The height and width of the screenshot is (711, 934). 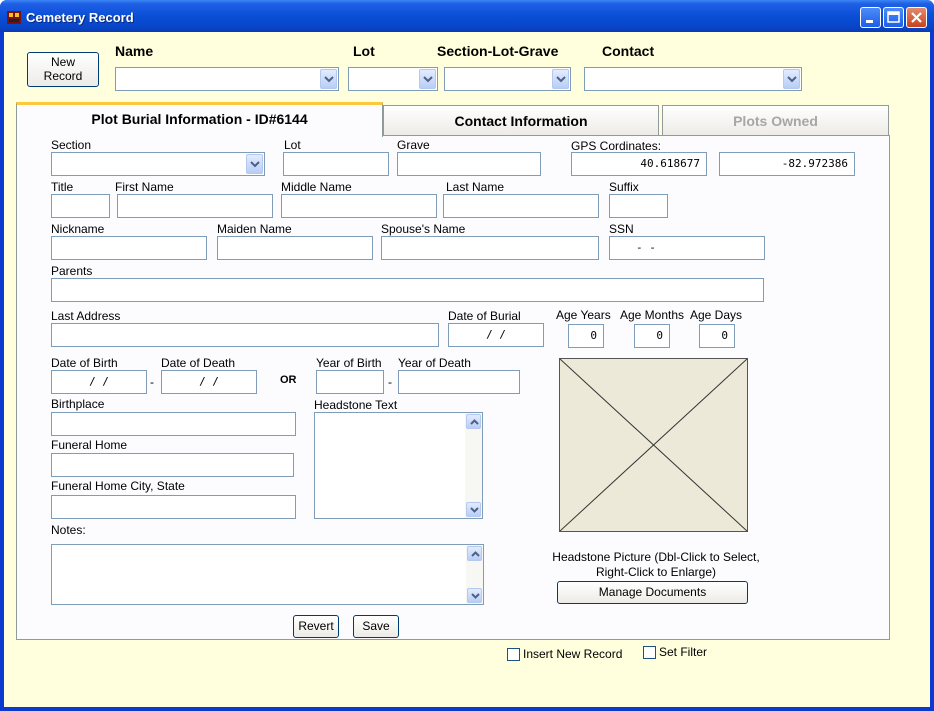 What do you see at coordinates (254, 229) in the screenshot?
I see `maiden-name-label: Maiden Name` at bounding box center [254, 229].